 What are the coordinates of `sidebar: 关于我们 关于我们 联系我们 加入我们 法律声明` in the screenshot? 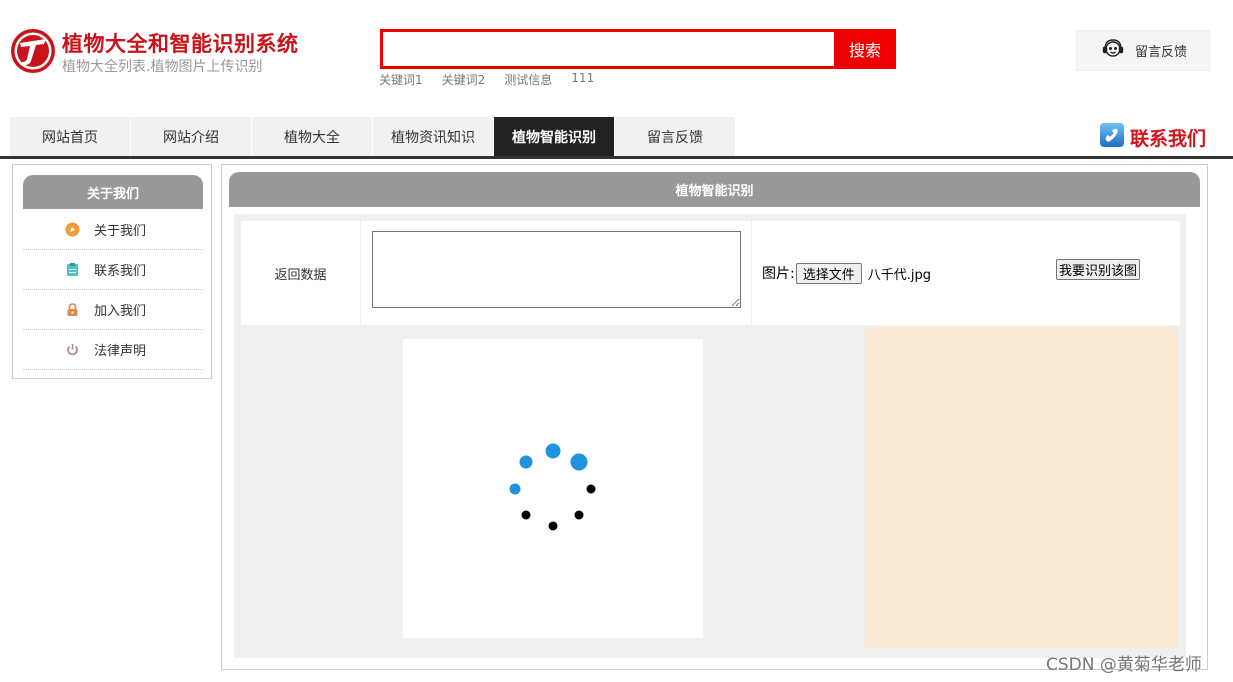 It's located at (112, 271).